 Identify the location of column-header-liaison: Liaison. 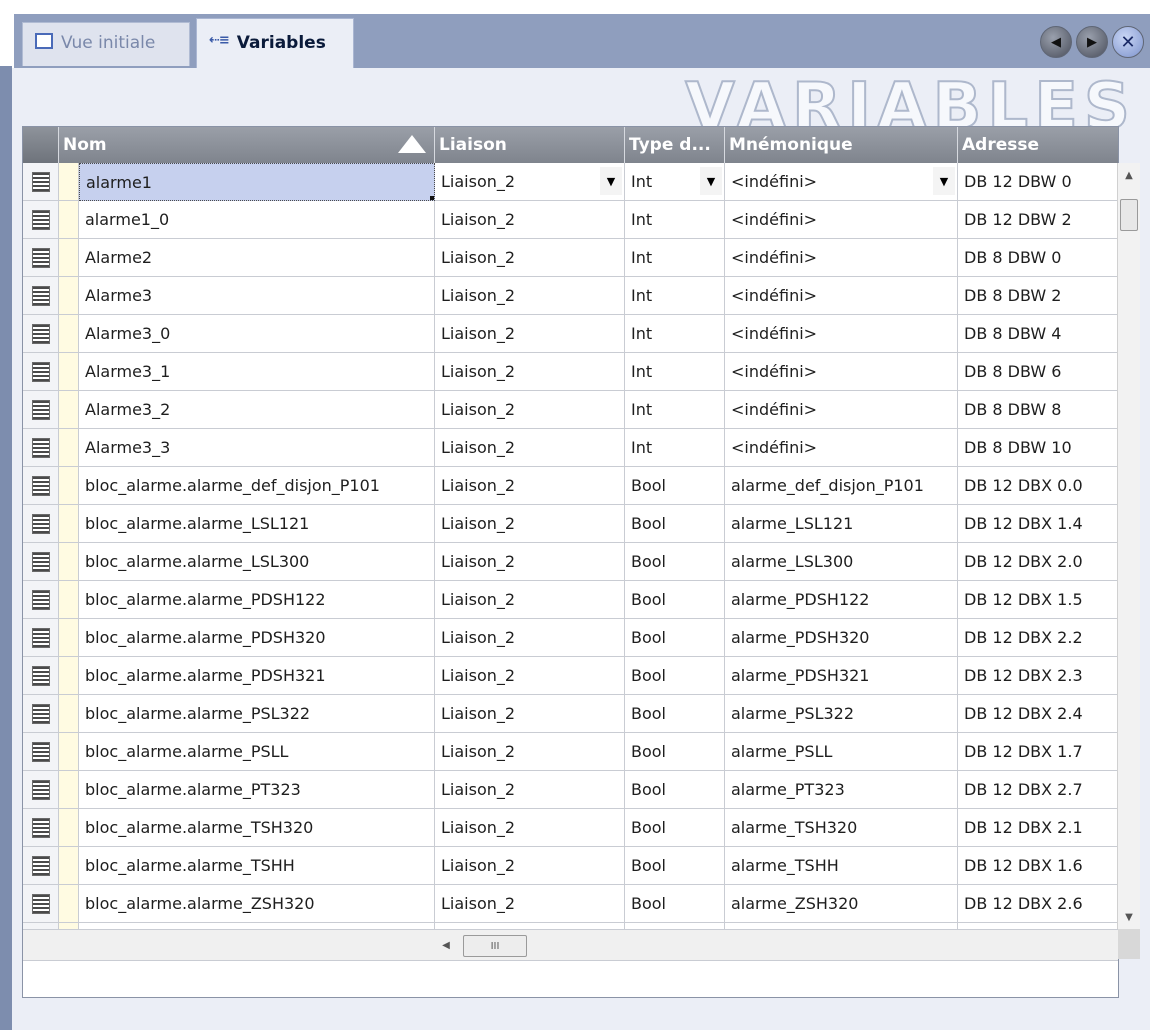
(530, 145).